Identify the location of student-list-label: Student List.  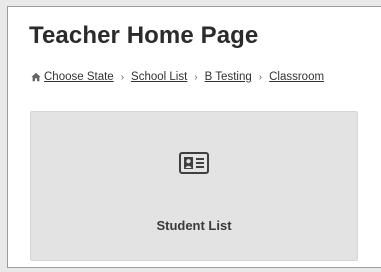
(194, 225).